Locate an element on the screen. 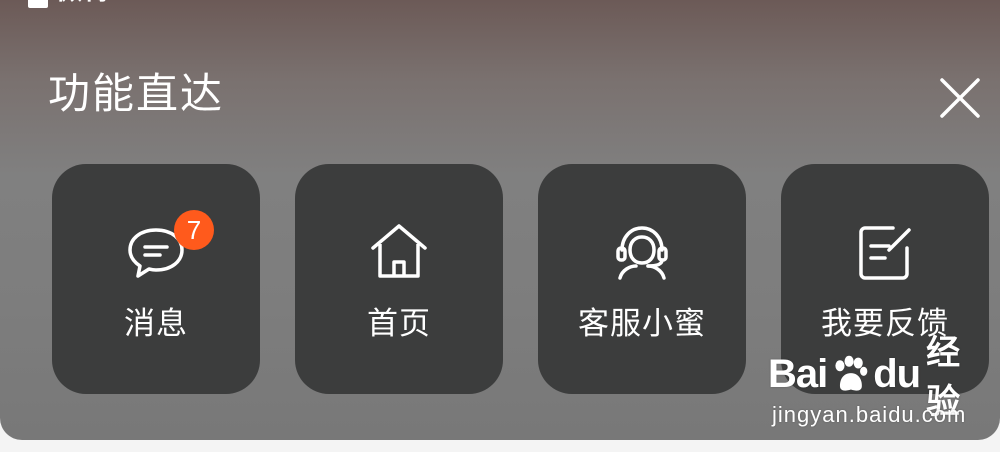 The image size is (1000, 452). home-tile: 首页 is located at coordinates (399, 279).